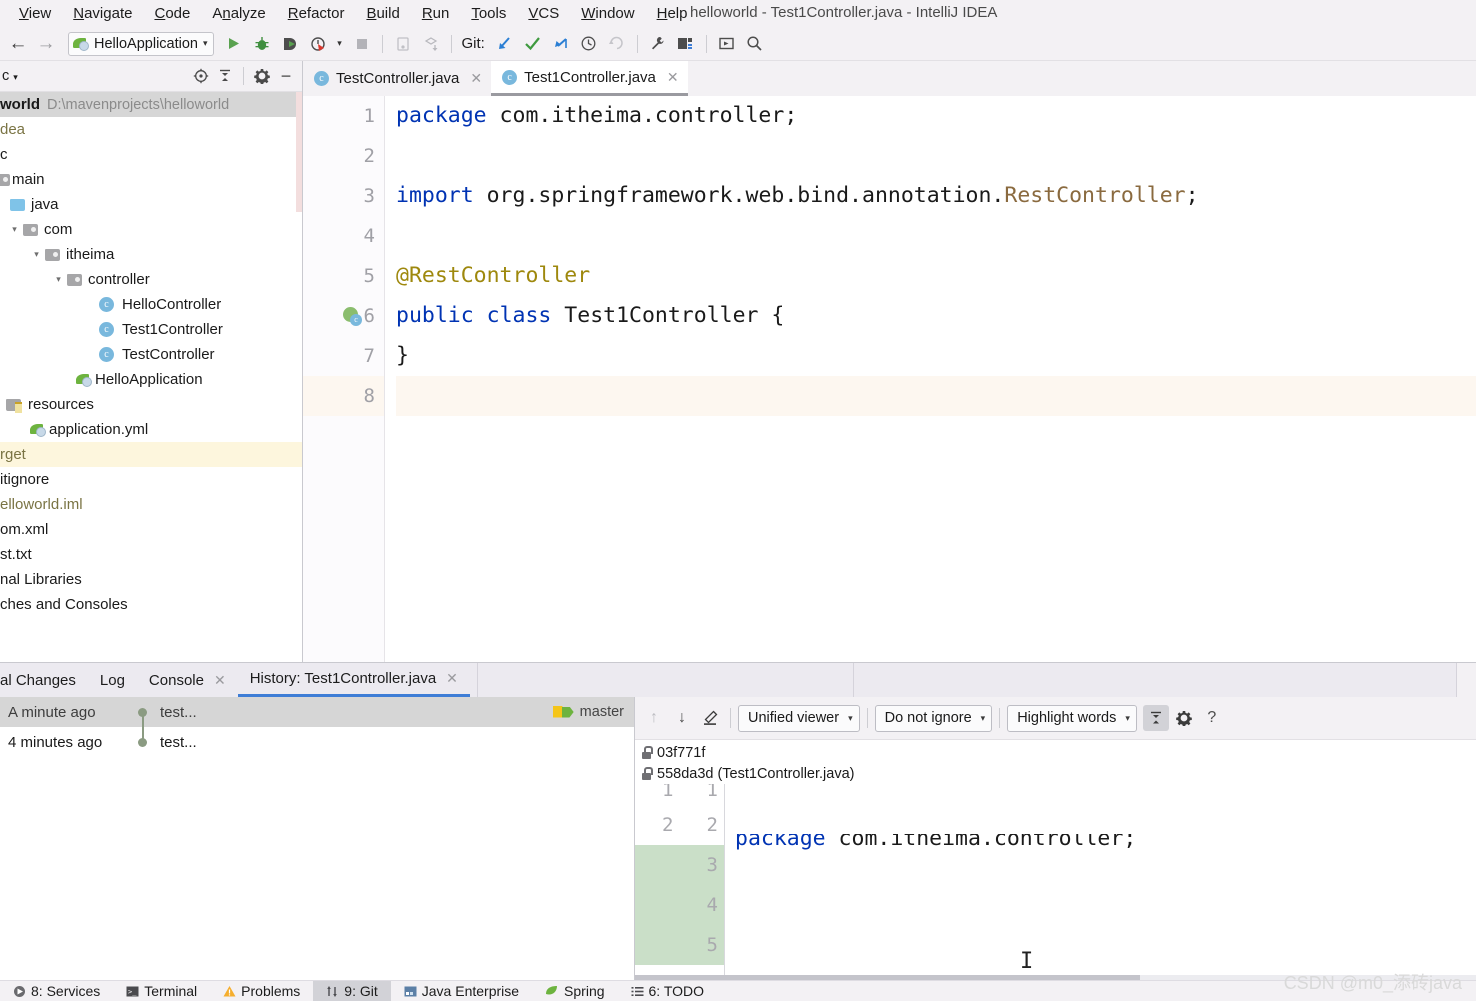 Image resolution: width=1476 pixels, height=1001 pixels. What do you see at coordinates (682, 718) in the screenshot?
I see `next-difference-arrow-down-icon: ↓` at bounding box center [682, 718].